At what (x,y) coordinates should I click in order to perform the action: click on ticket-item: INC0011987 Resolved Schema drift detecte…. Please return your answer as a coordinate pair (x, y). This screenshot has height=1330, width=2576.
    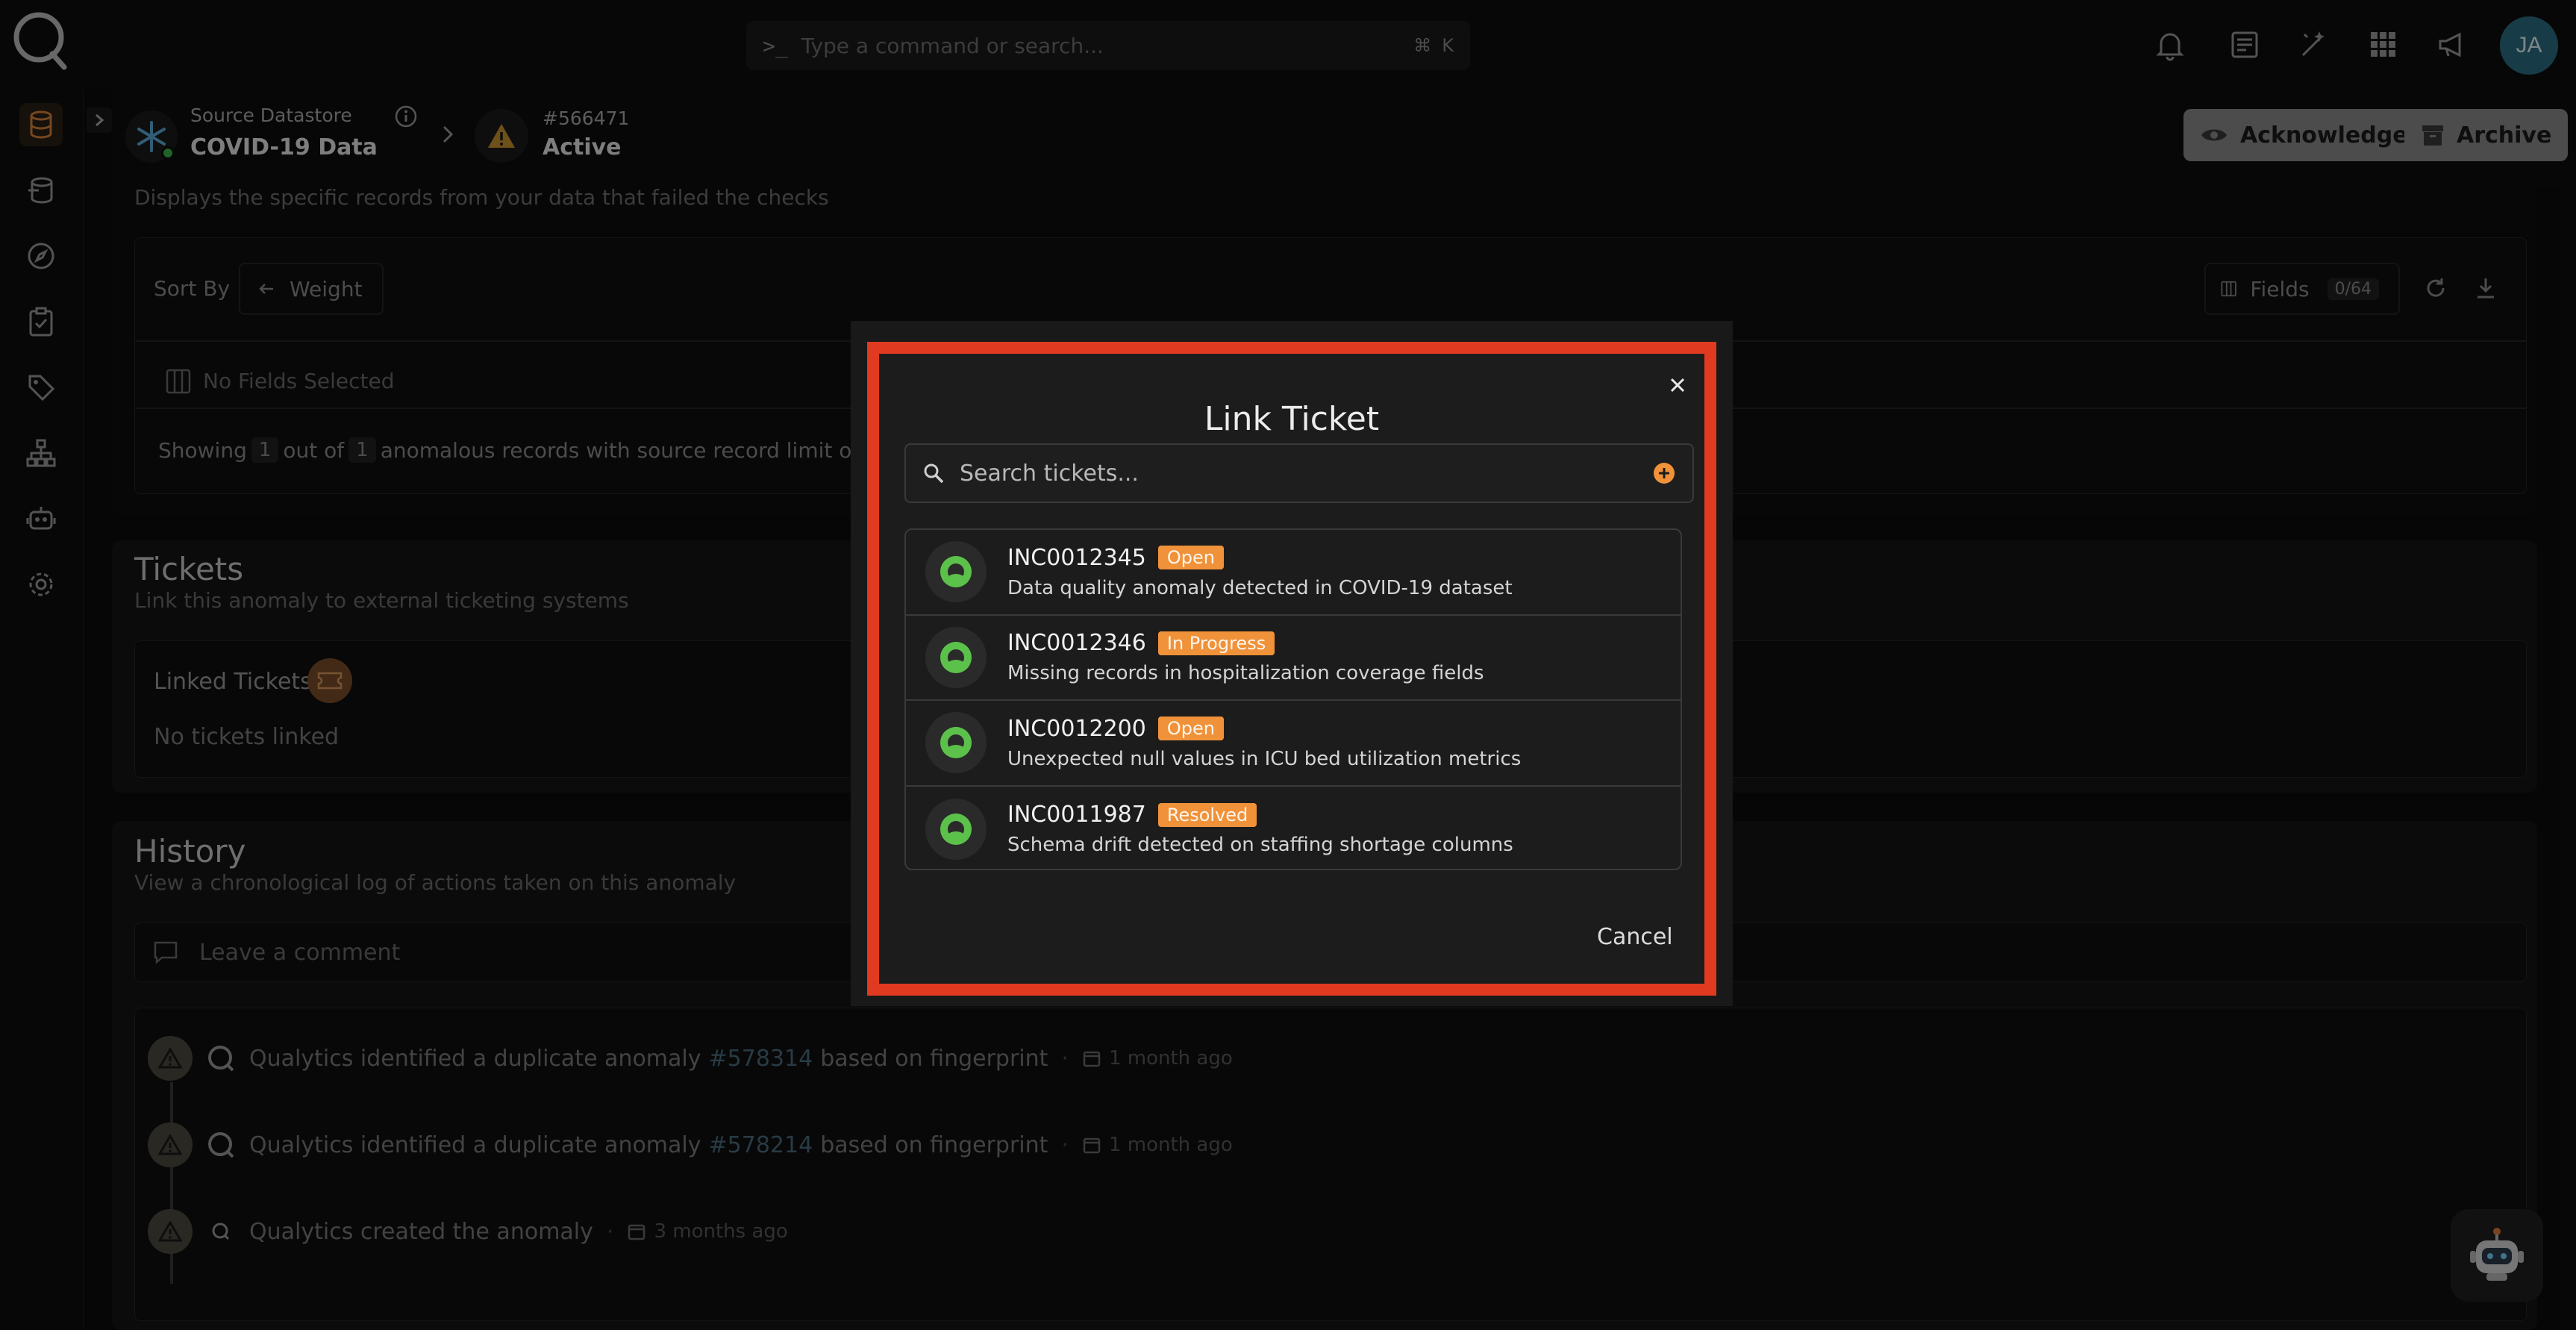
    Looking at the image, I should click on (1293, 828).